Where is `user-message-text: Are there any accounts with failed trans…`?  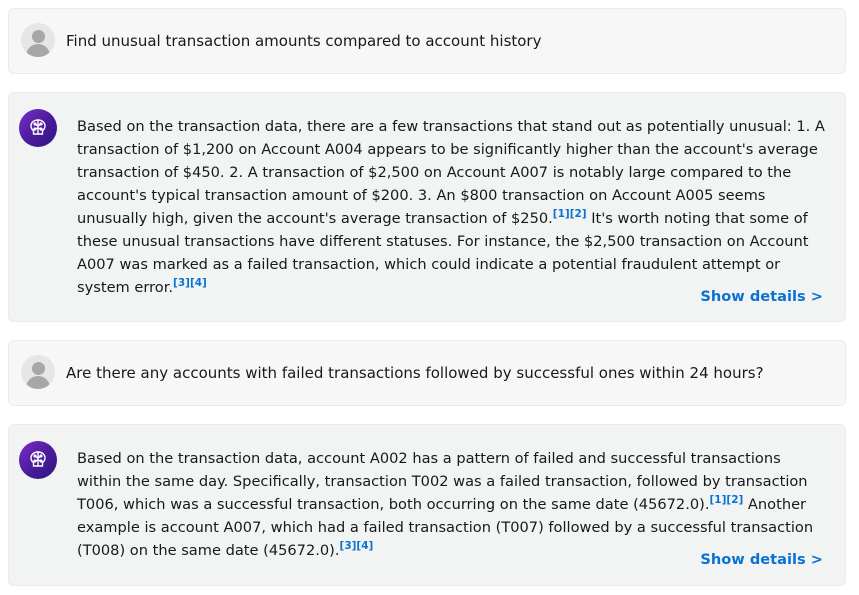 user-message-text: Are there any accounts with failed trans… is located at coordinates (415, 373).